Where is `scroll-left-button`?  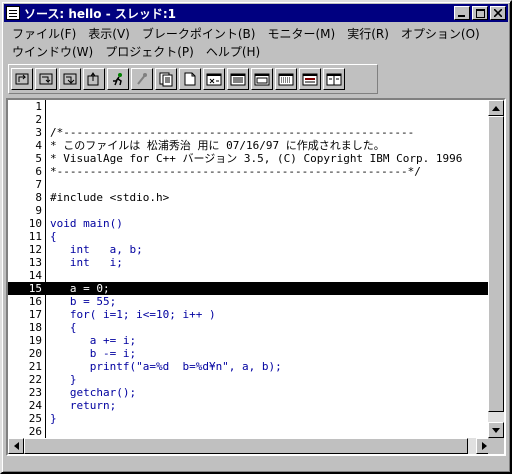
scroll-left-button is located at coordinates (16, 446).